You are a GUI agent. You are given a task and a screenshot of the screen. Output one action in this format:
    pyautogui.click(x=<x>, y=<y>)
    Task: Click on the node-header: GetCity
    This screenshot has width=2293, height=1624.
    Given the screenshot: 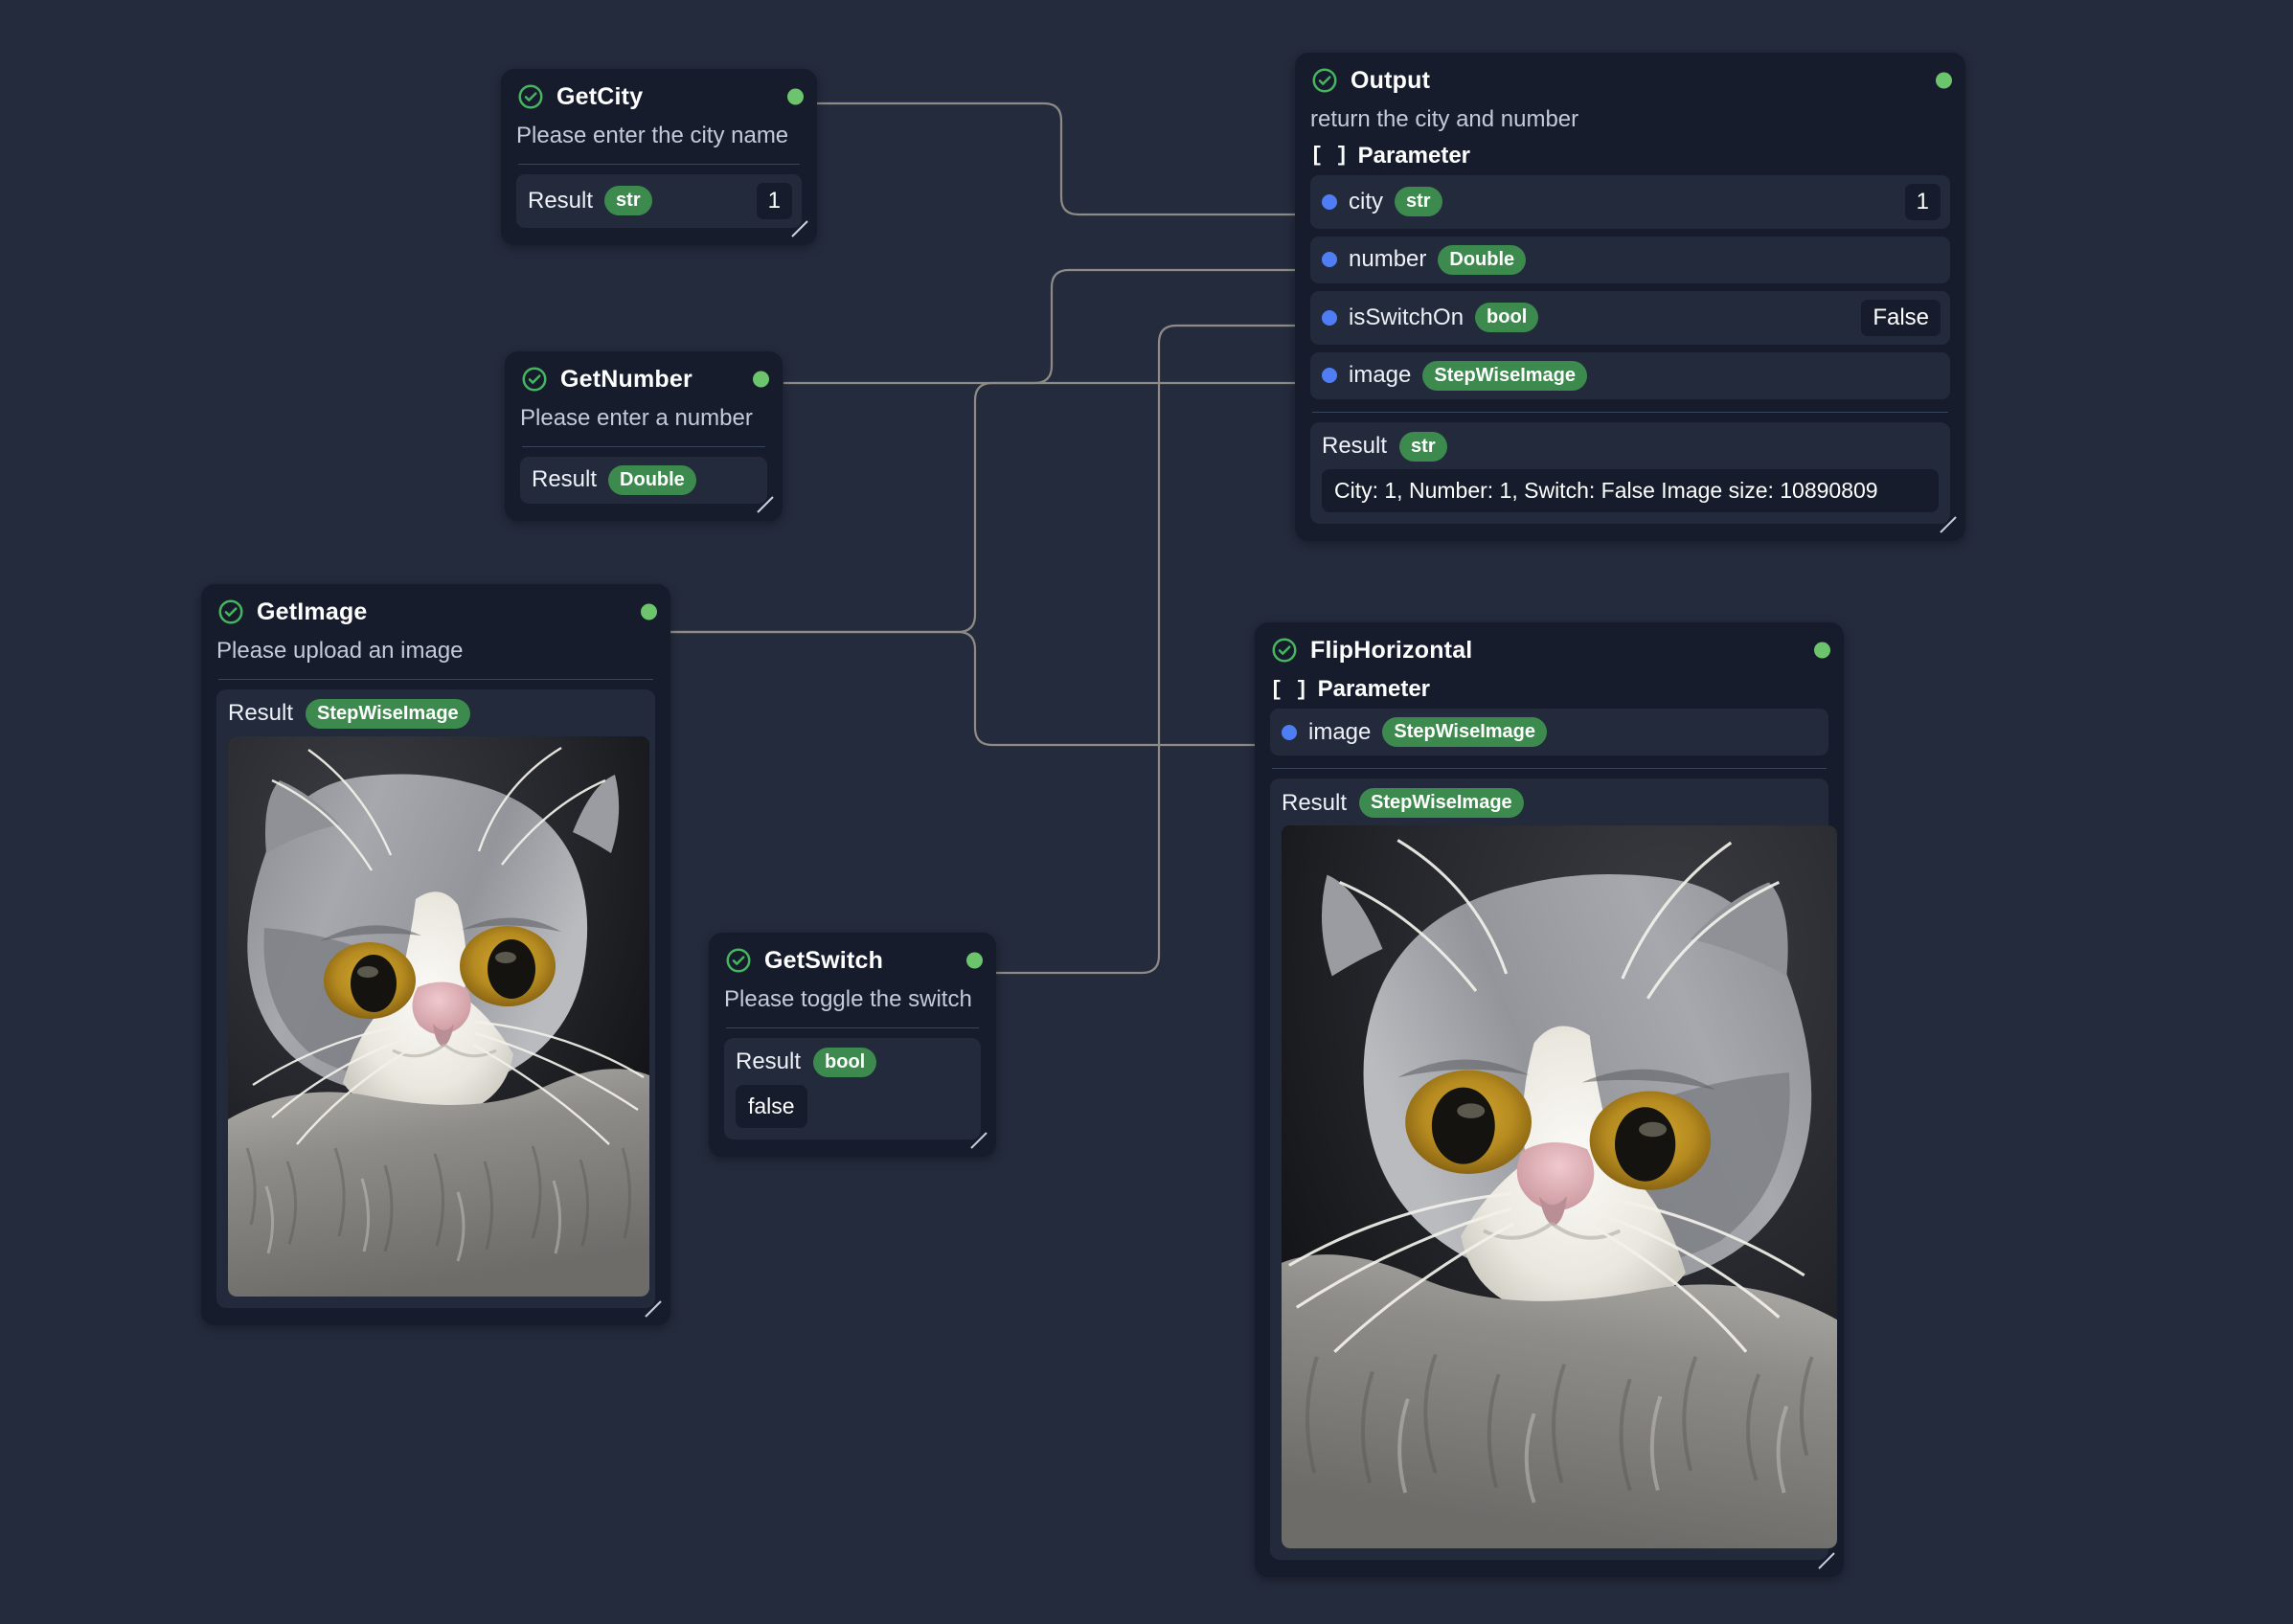 What is the action you would take?
    pyautogui.click(x=660, y=96)
    